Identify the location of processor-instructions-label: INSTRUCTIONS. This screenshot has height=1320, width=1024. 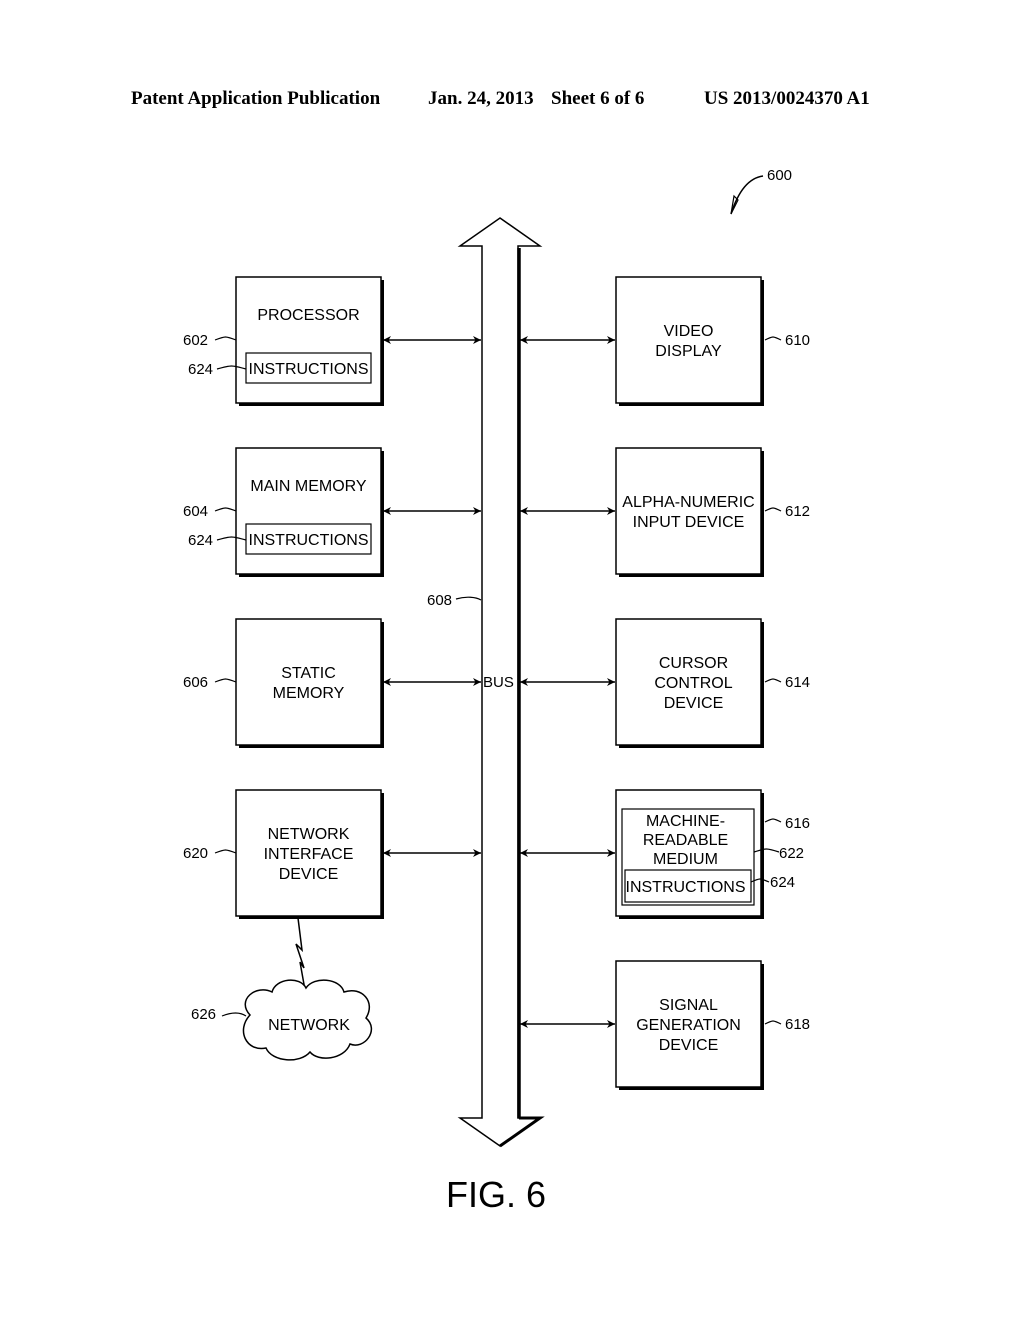
(309, 369).